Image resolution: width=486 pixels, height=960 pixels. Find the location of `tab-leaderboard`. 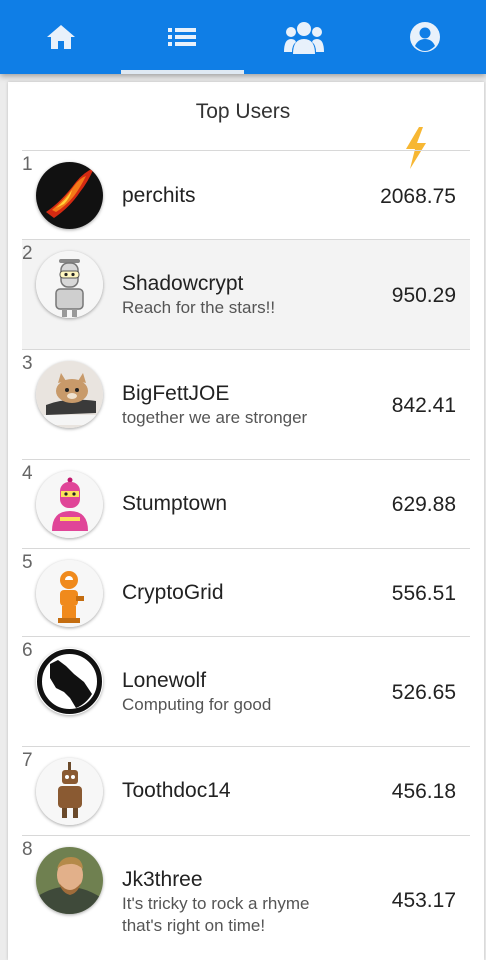

tab-leaderboard is located at coordinates (182, 37).